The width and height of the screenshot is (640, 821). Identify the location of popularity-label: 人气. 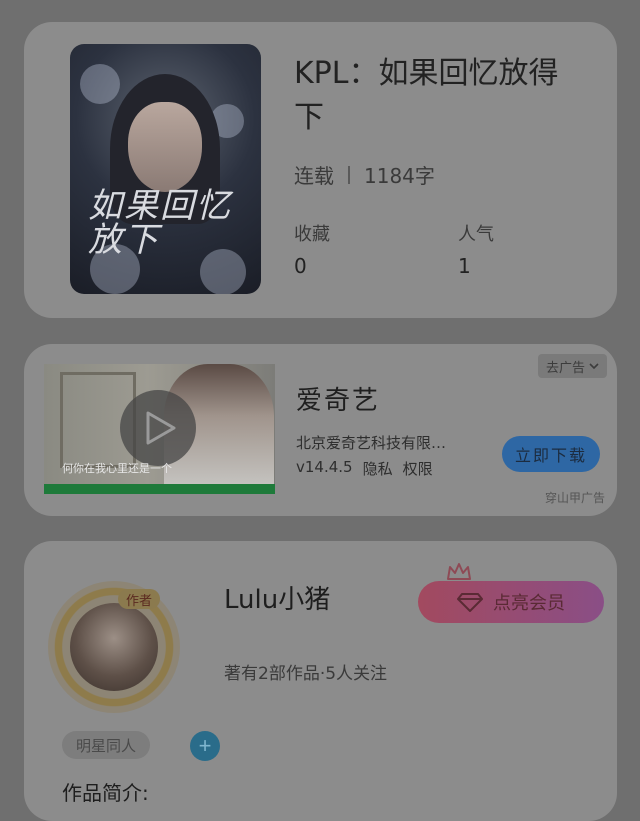
(476, 234).